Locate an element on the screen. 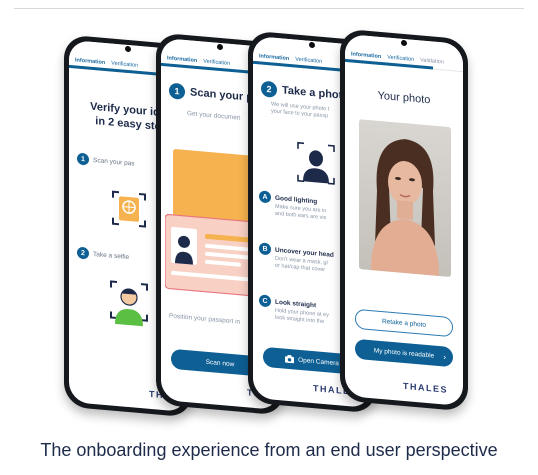 The width and height of the screenshot is (538, 475). photo-readable-button: My photo is readable › is located at coordinates (404, 353).